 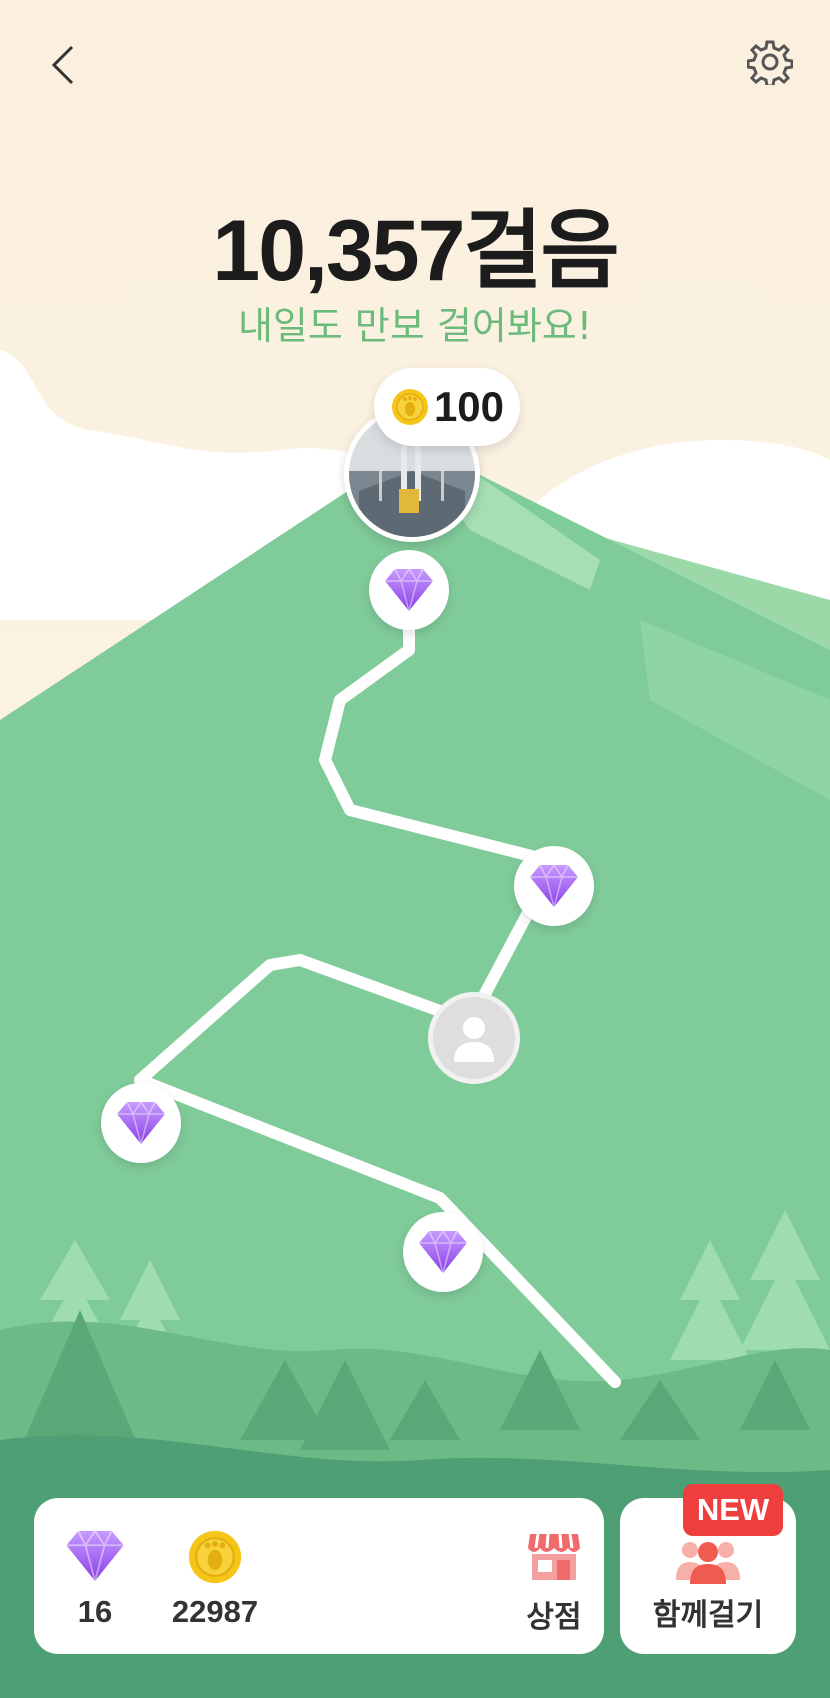 I want to click on shop-button: 상점, so click(x=554, y=1582).